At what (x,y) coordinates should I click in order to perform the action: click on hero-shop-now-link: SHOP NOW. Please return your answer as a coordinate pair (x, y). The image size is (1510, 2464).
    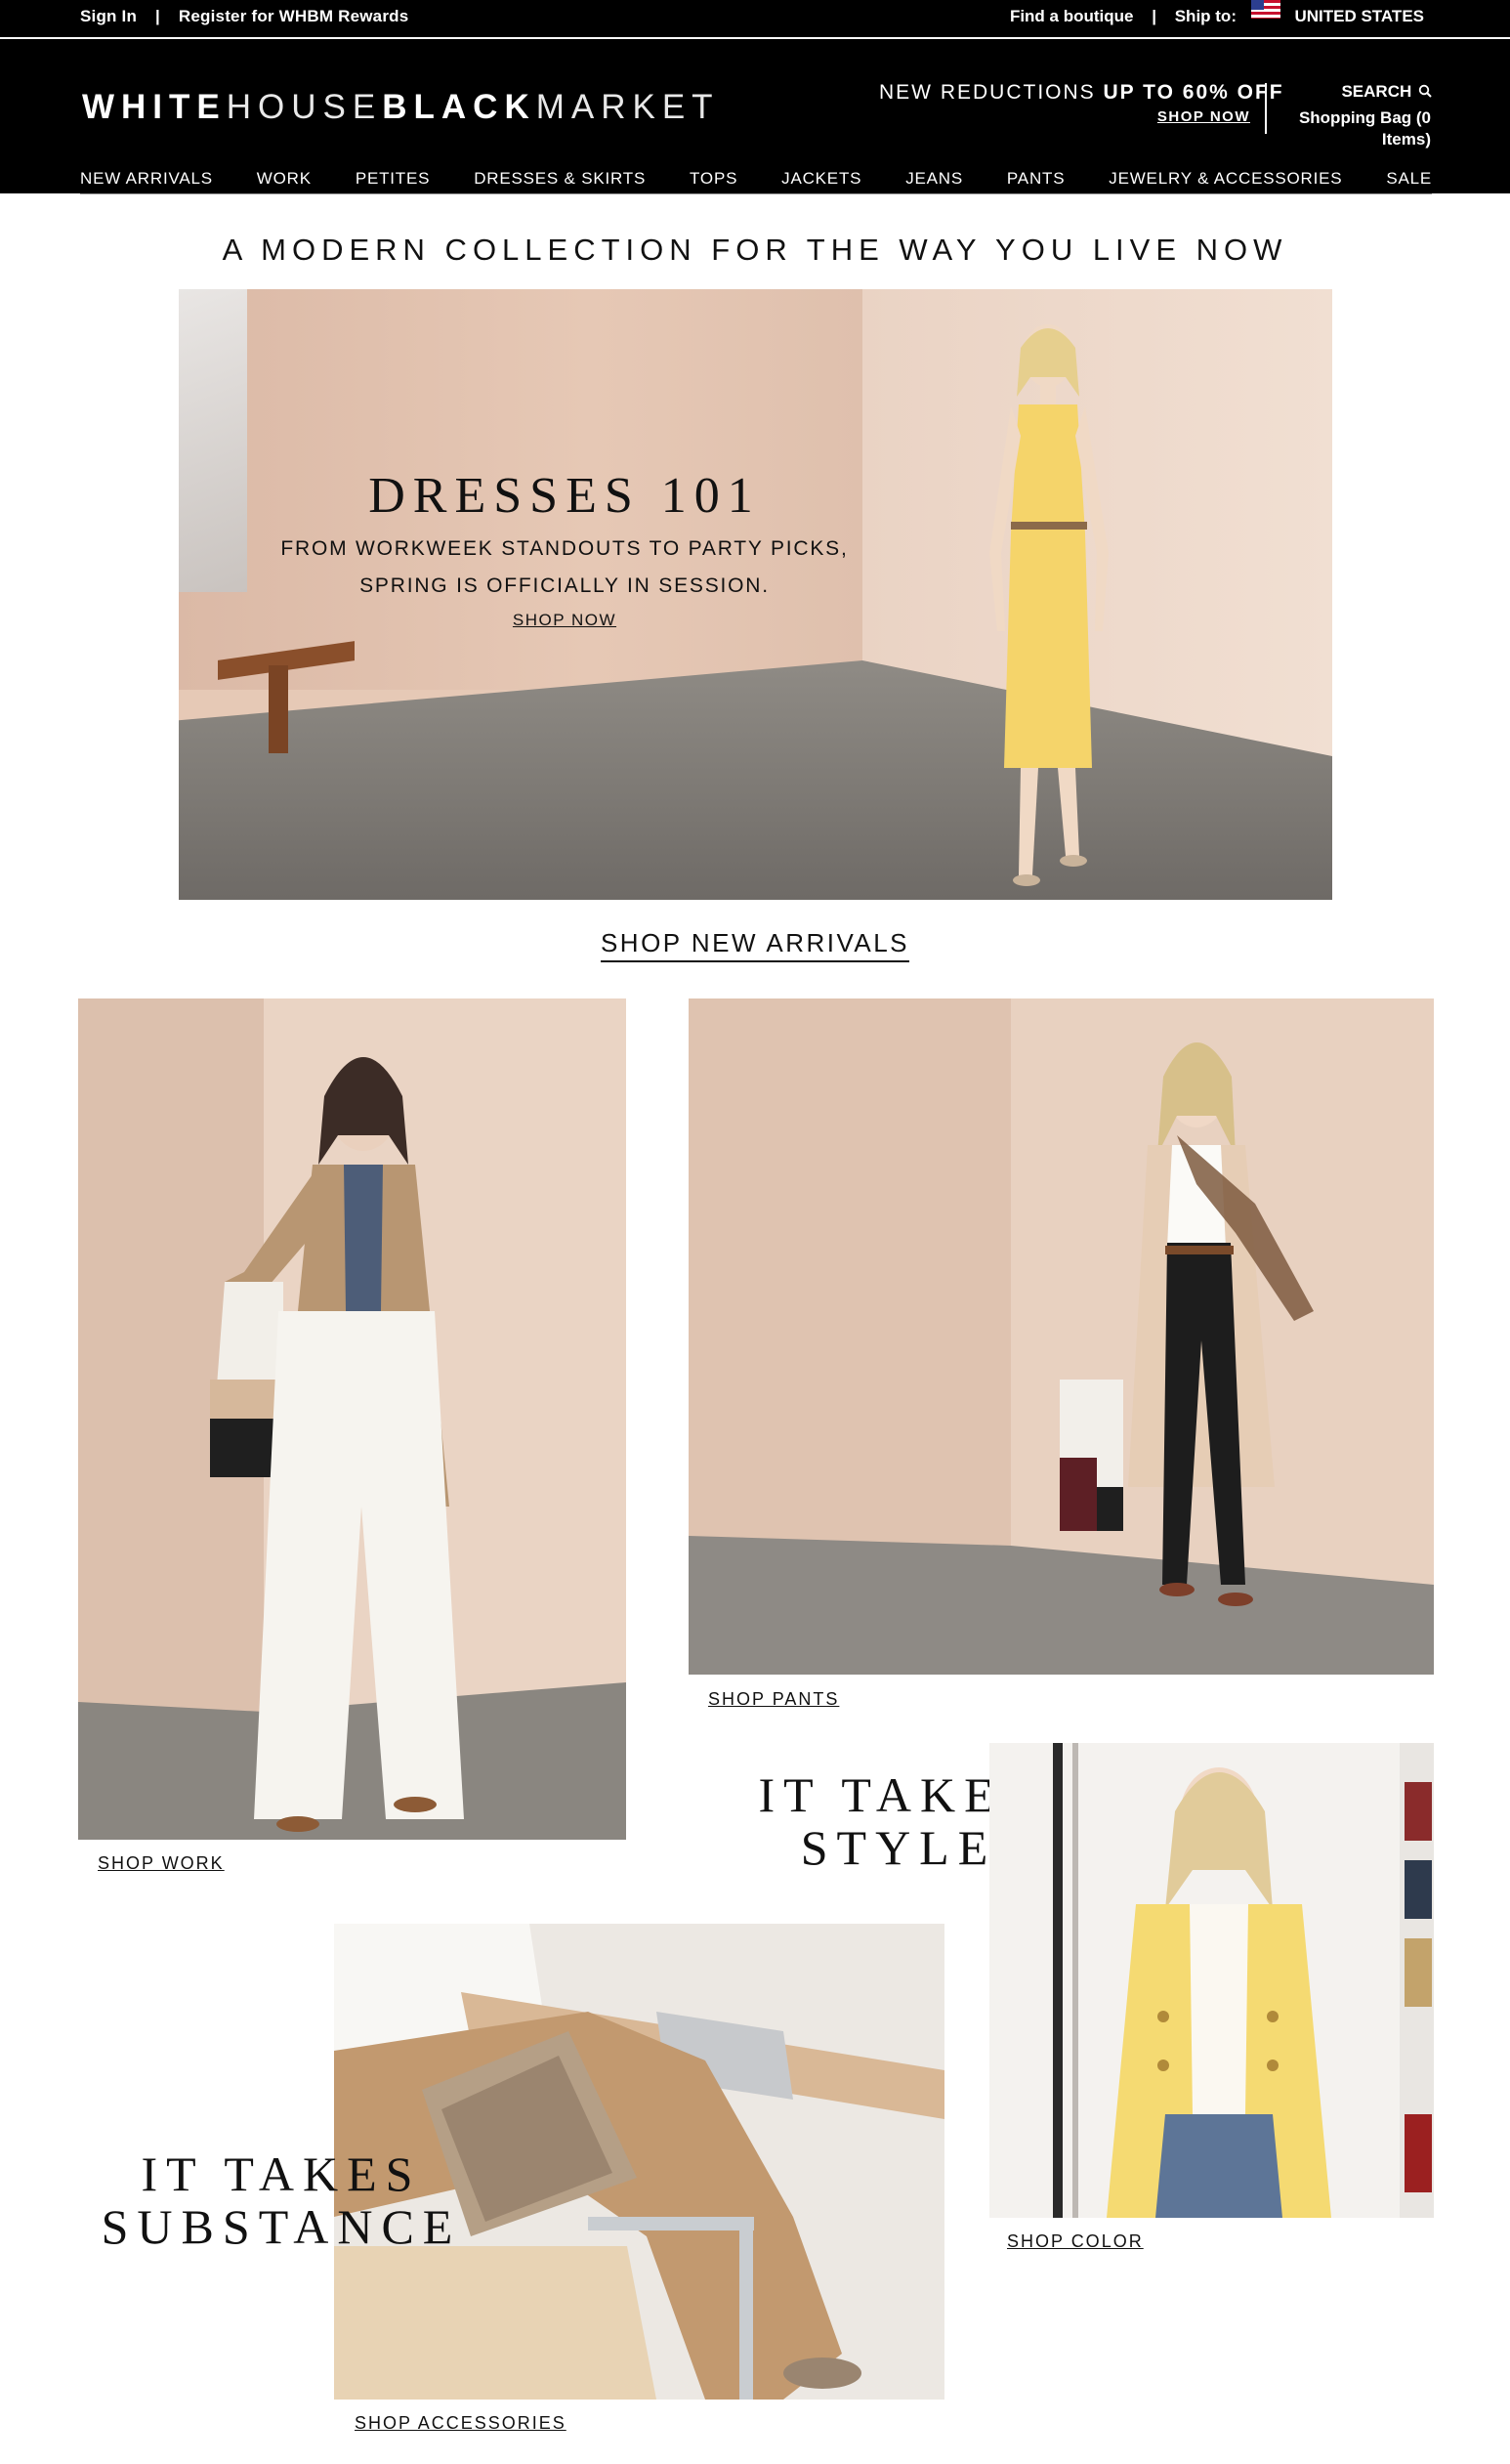
    Looking at the image, I should click on (565, 620).